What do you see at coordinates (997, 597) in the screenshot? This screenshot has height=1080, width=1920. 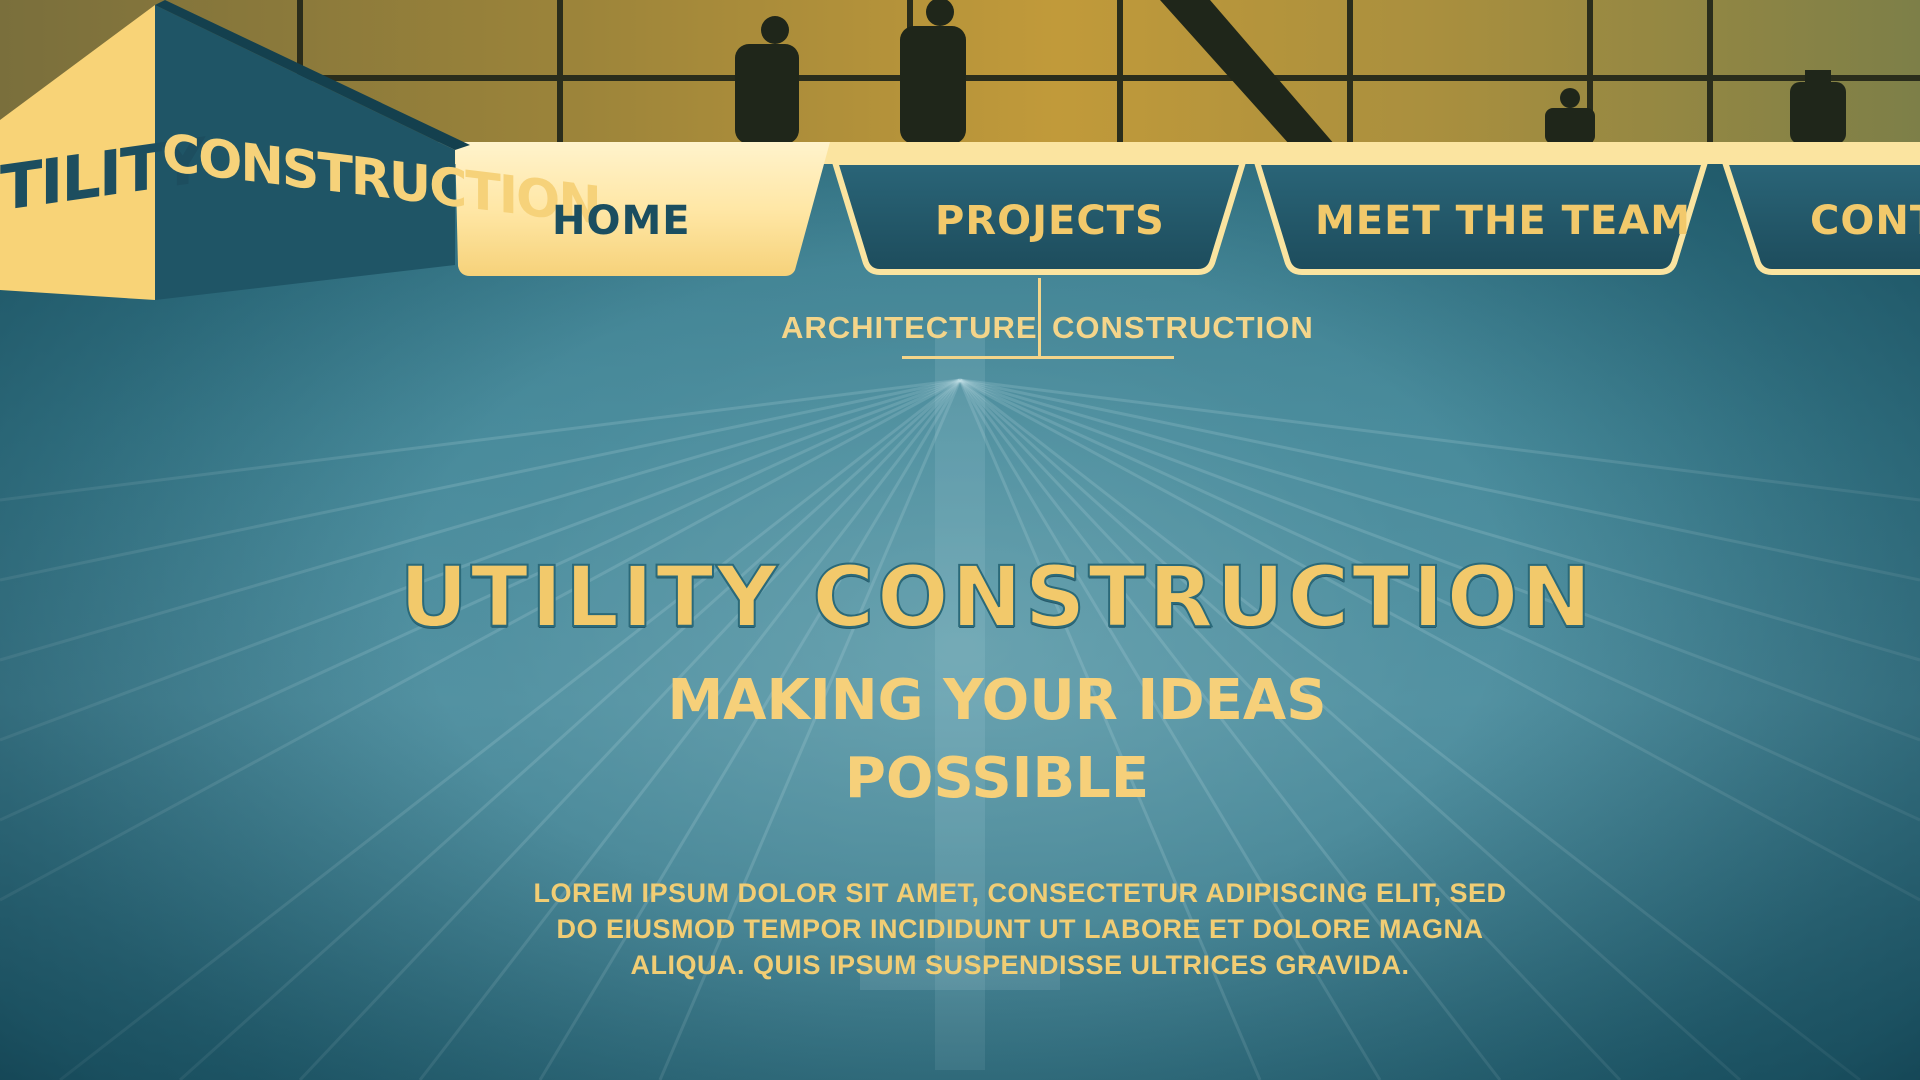 I see `hero-title: UTILITY CONSTRUCTION` at bounding box center [997, 597].